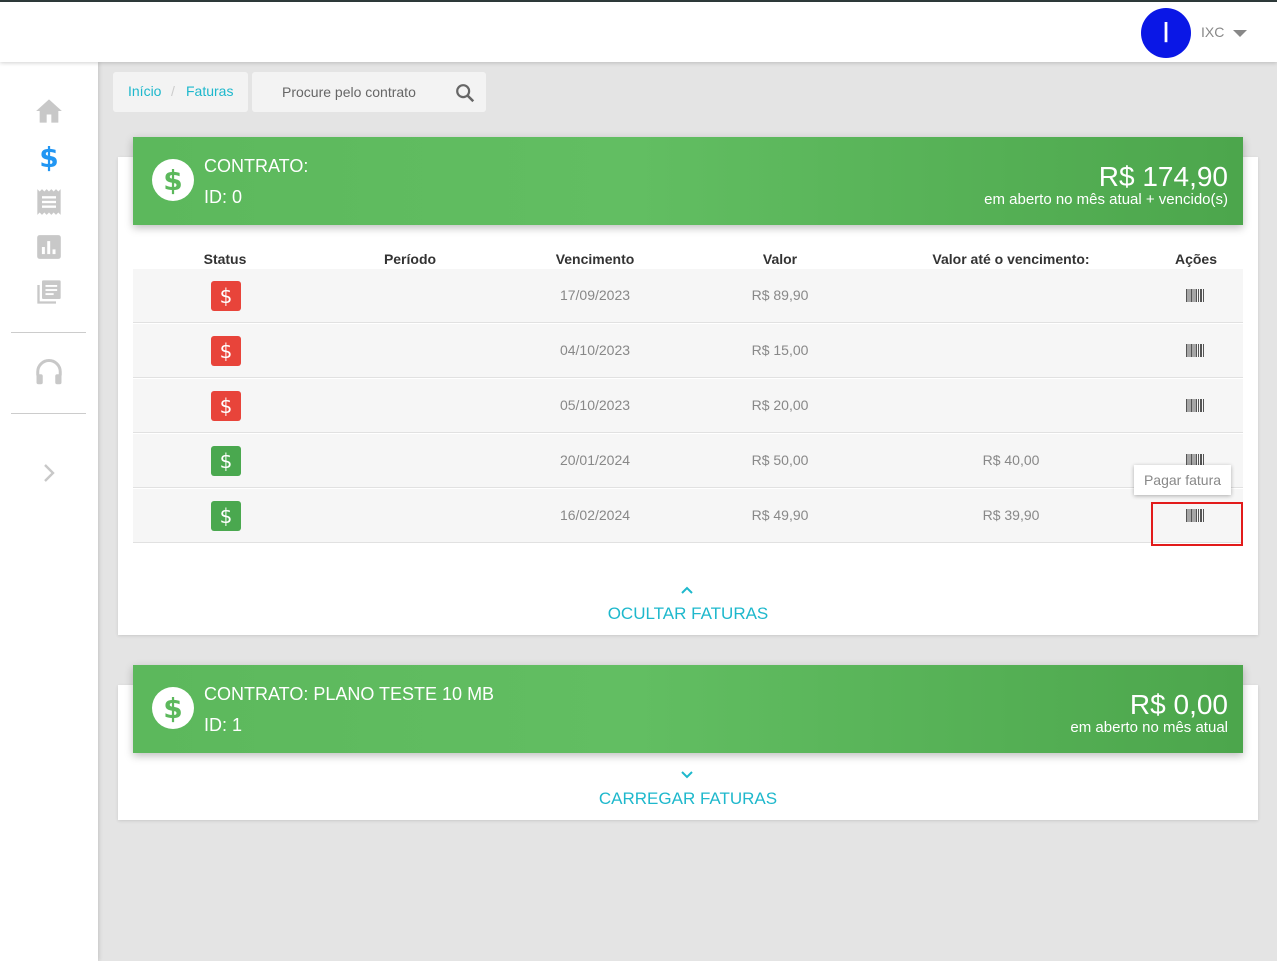  I want to click on top-bar: I IXC, so click(638, 32).